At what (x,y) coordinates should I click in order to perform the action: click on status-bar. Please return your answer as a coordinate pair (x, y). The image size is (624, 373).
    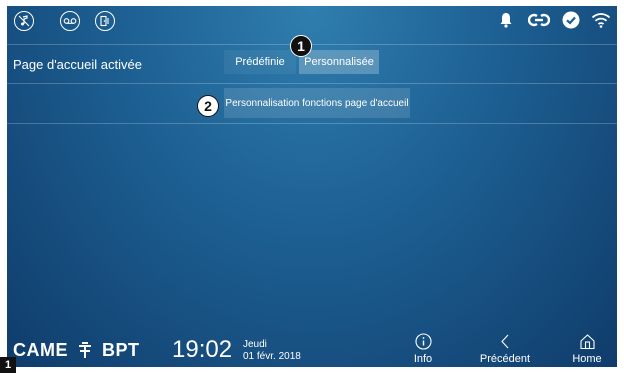
    Looking at the image, I should click on (312, 21).